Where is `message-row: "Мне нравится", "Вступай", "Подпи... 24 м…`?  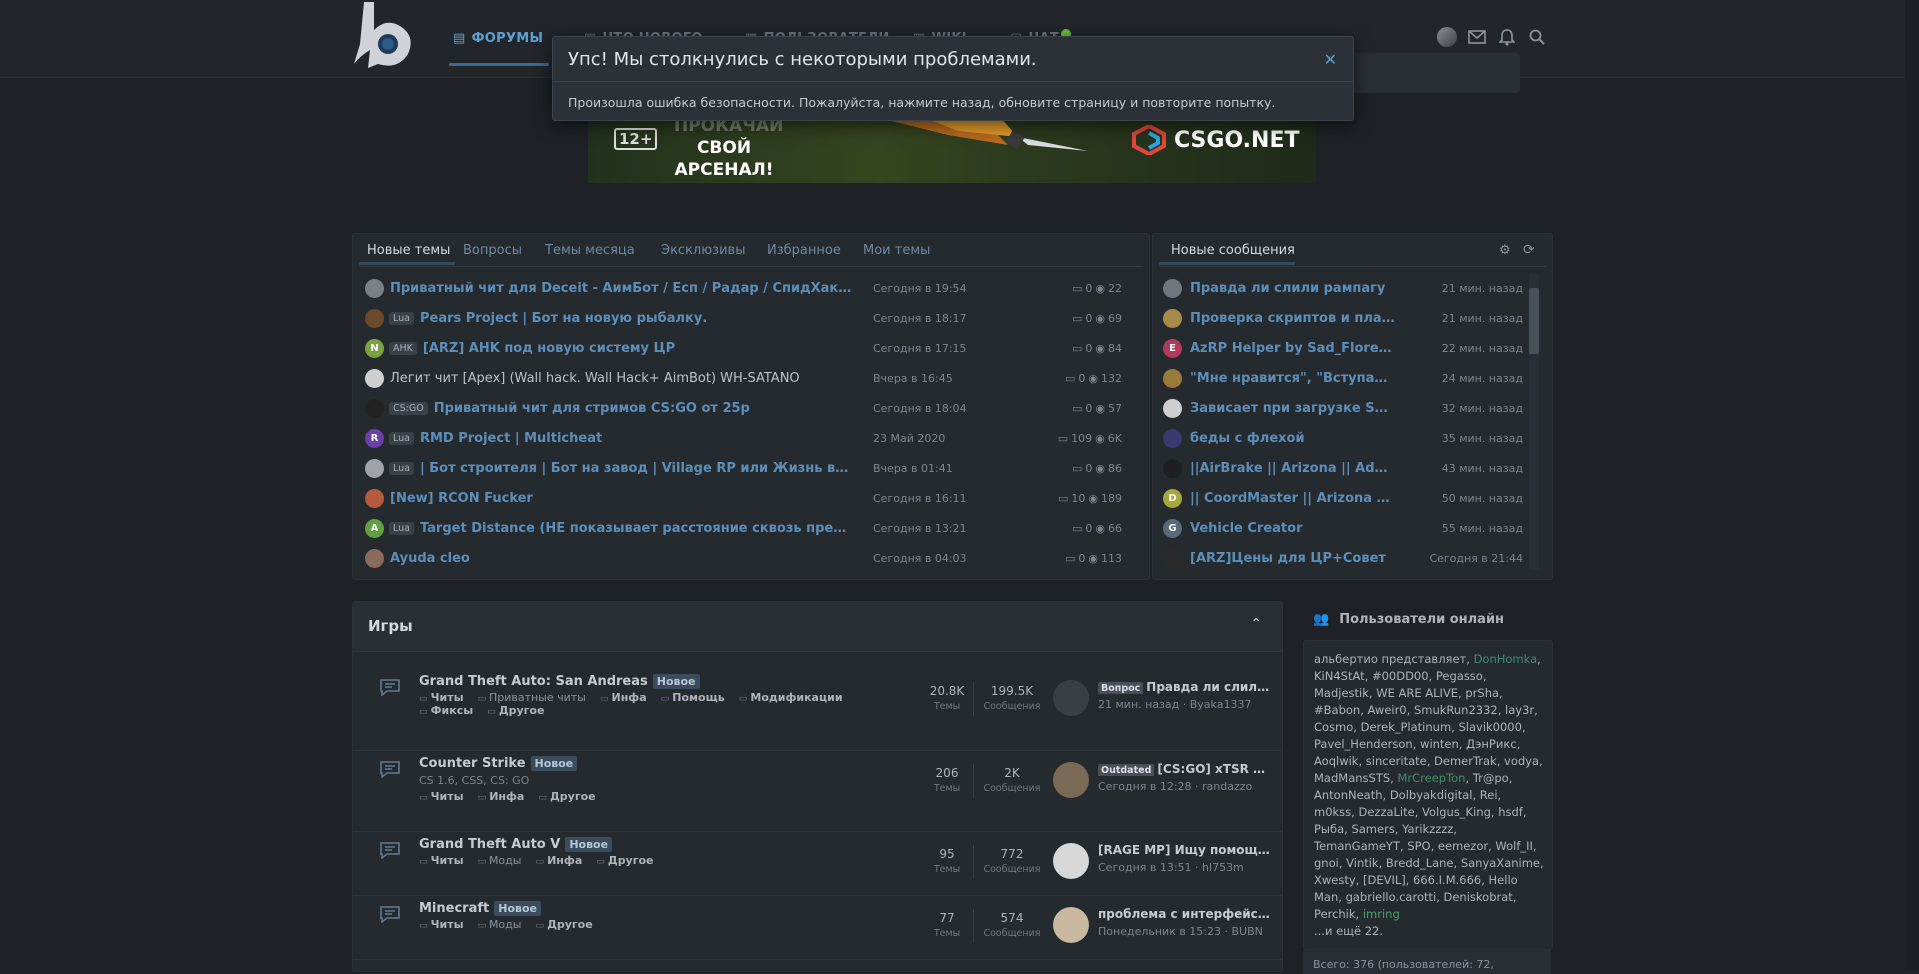 message-row: "Мне нравится", "Вступай", "Подпи... 24 м… is located at coordinates (1343, 378).